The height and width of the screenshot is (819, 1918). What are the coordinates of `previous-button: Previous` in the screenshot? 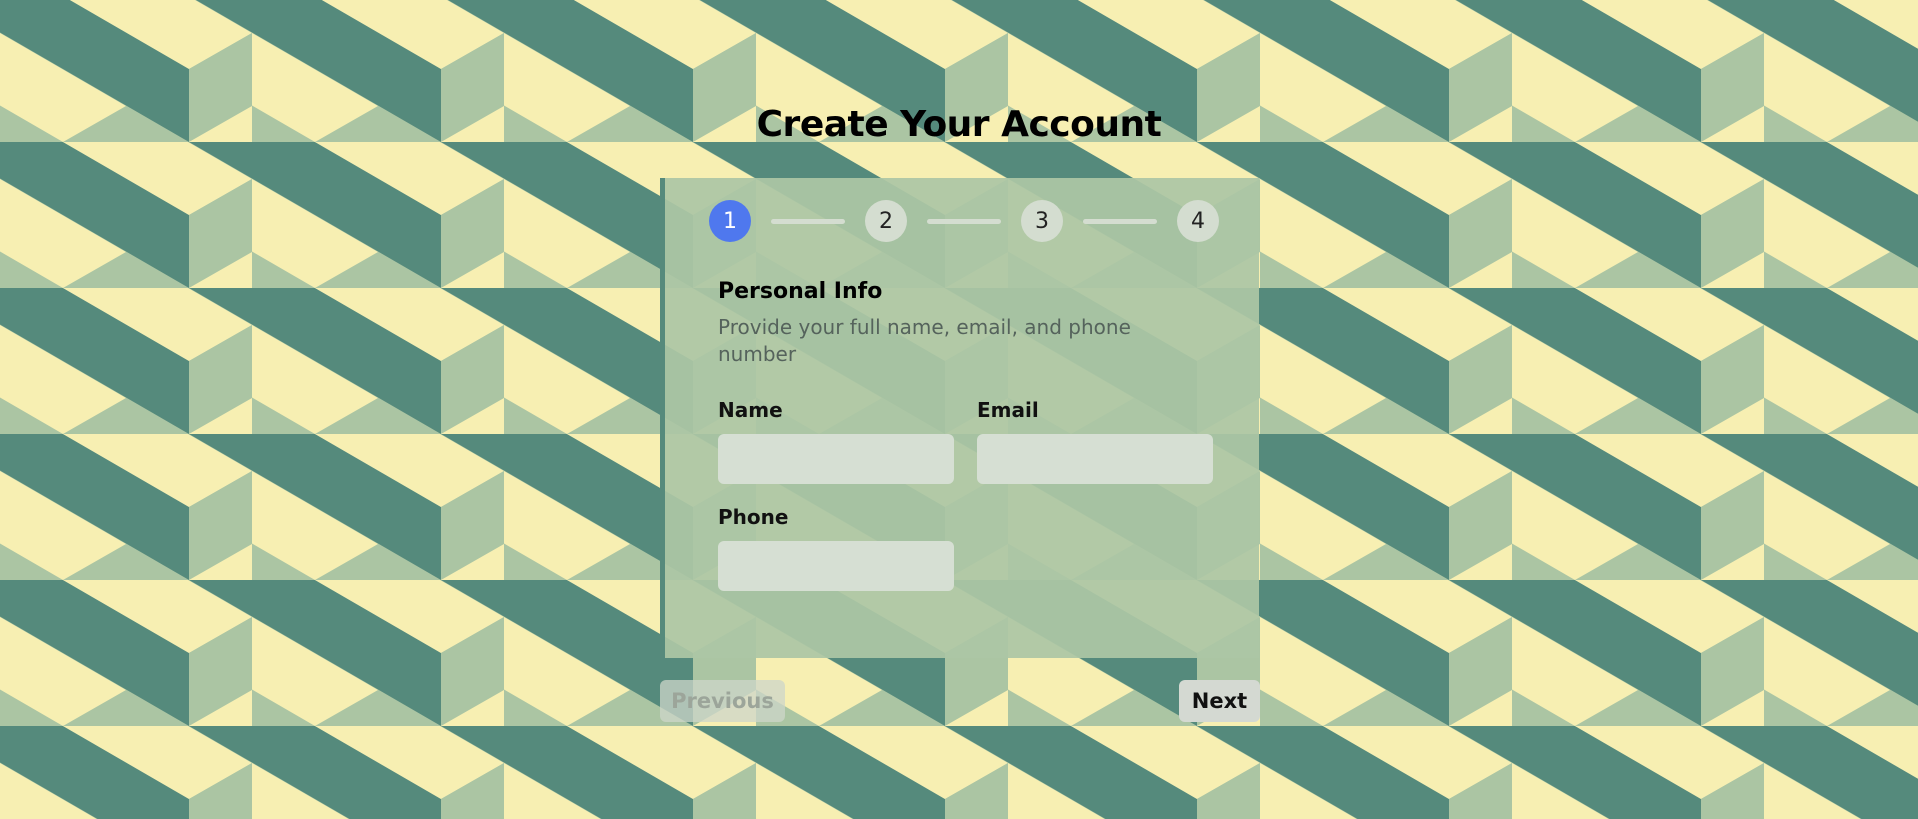 It's located at (722, 701).